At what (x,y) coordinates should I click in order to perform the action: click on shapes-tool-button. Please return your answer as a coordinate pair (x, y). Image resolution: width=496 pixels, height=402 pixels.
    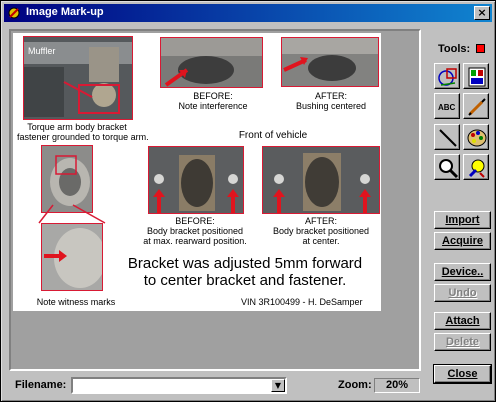
    Looking at the image, I should click on (447, 76).